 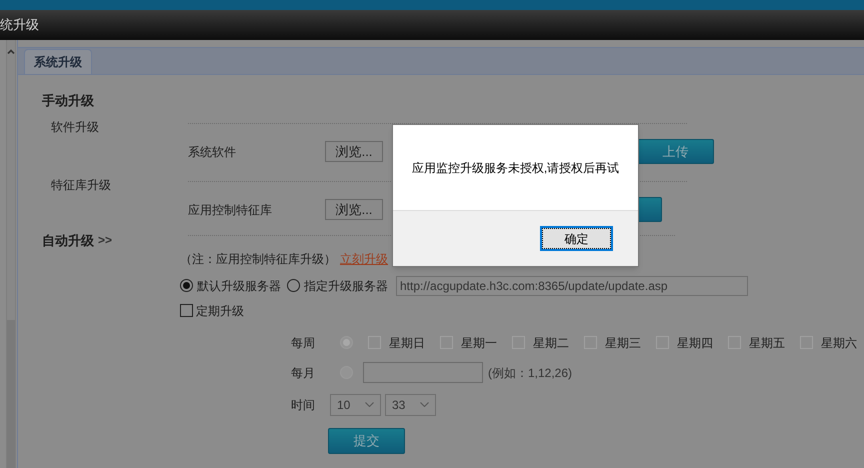 I want to click on checkbox-label: 星期三, so click(x=623, y=343).